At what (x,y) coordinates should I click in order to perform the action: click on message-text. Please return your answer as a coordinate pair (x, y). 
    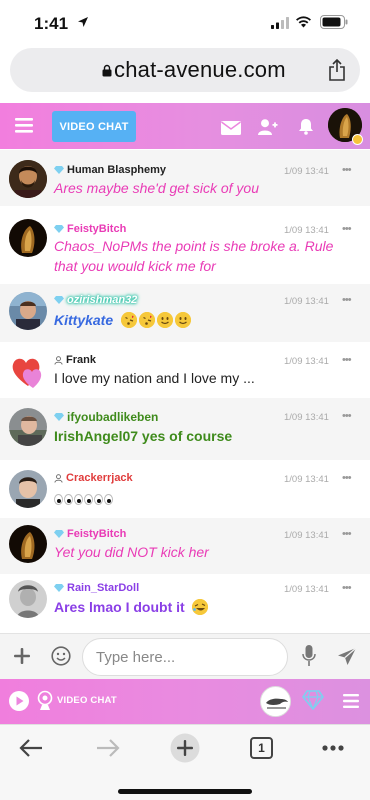
    Looking at the image, I should click on (204, 499).